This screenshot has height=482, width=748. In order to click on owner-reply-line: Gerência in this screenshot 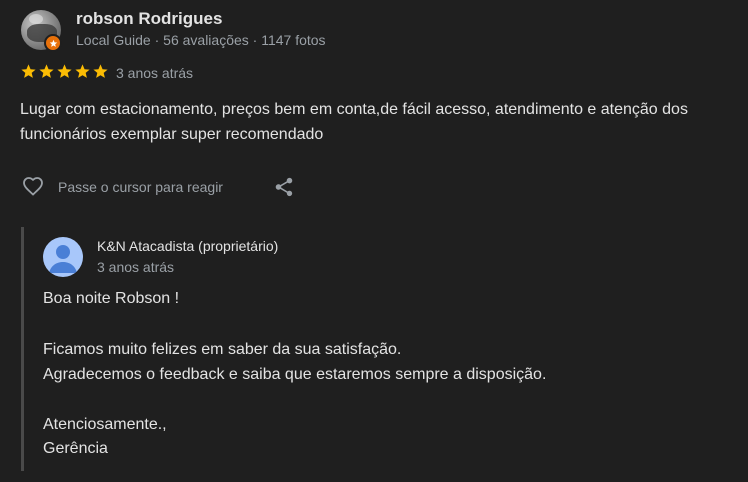, I will do `click(75, 448)`.